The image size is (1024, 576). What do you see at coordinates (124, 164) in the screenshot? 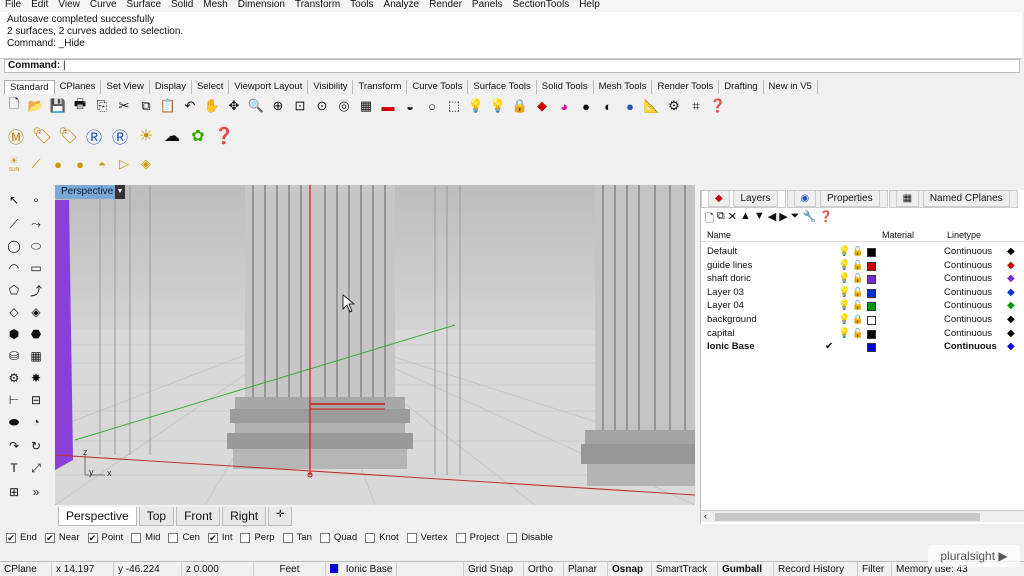
I see `linear-light-icon: ▷` at bounding box center [124, 164].